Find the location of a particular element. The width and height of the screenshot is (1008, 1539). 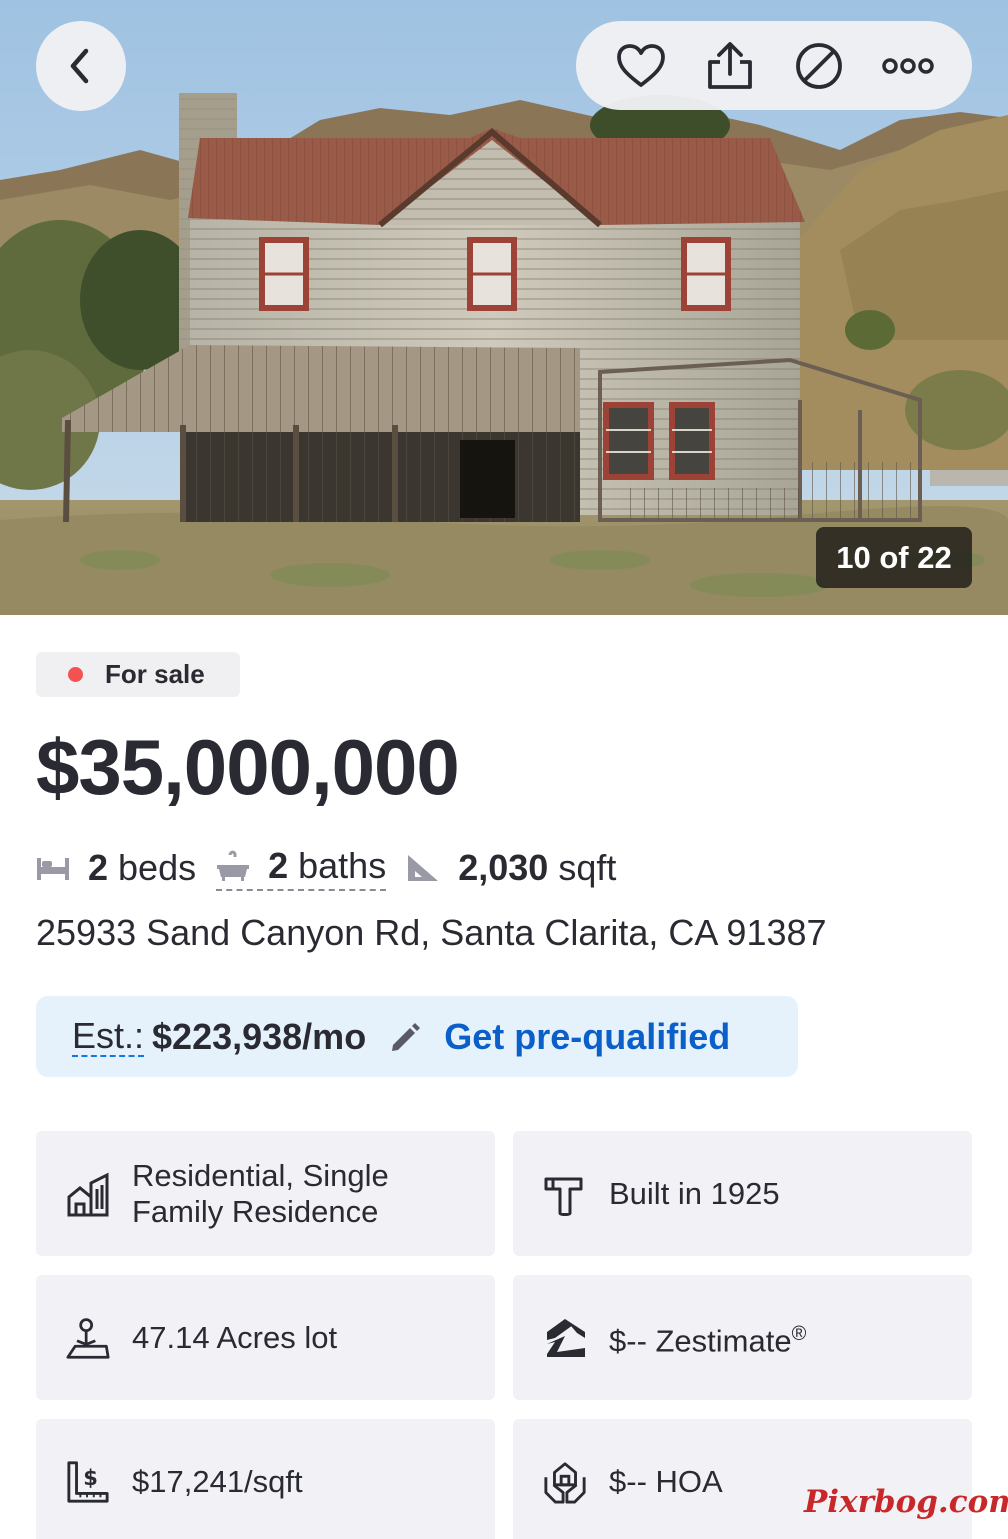

home-type-text: Residential, Single Family Residence is located at coordinates (260, 1193).